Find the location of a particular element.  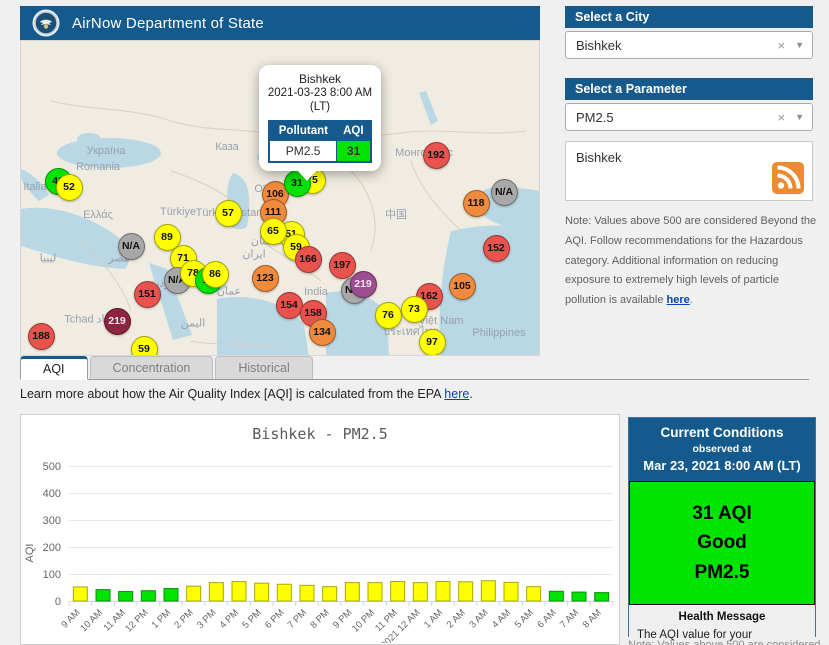

aqi-marker: 105 is located at coordinates (462, 286).